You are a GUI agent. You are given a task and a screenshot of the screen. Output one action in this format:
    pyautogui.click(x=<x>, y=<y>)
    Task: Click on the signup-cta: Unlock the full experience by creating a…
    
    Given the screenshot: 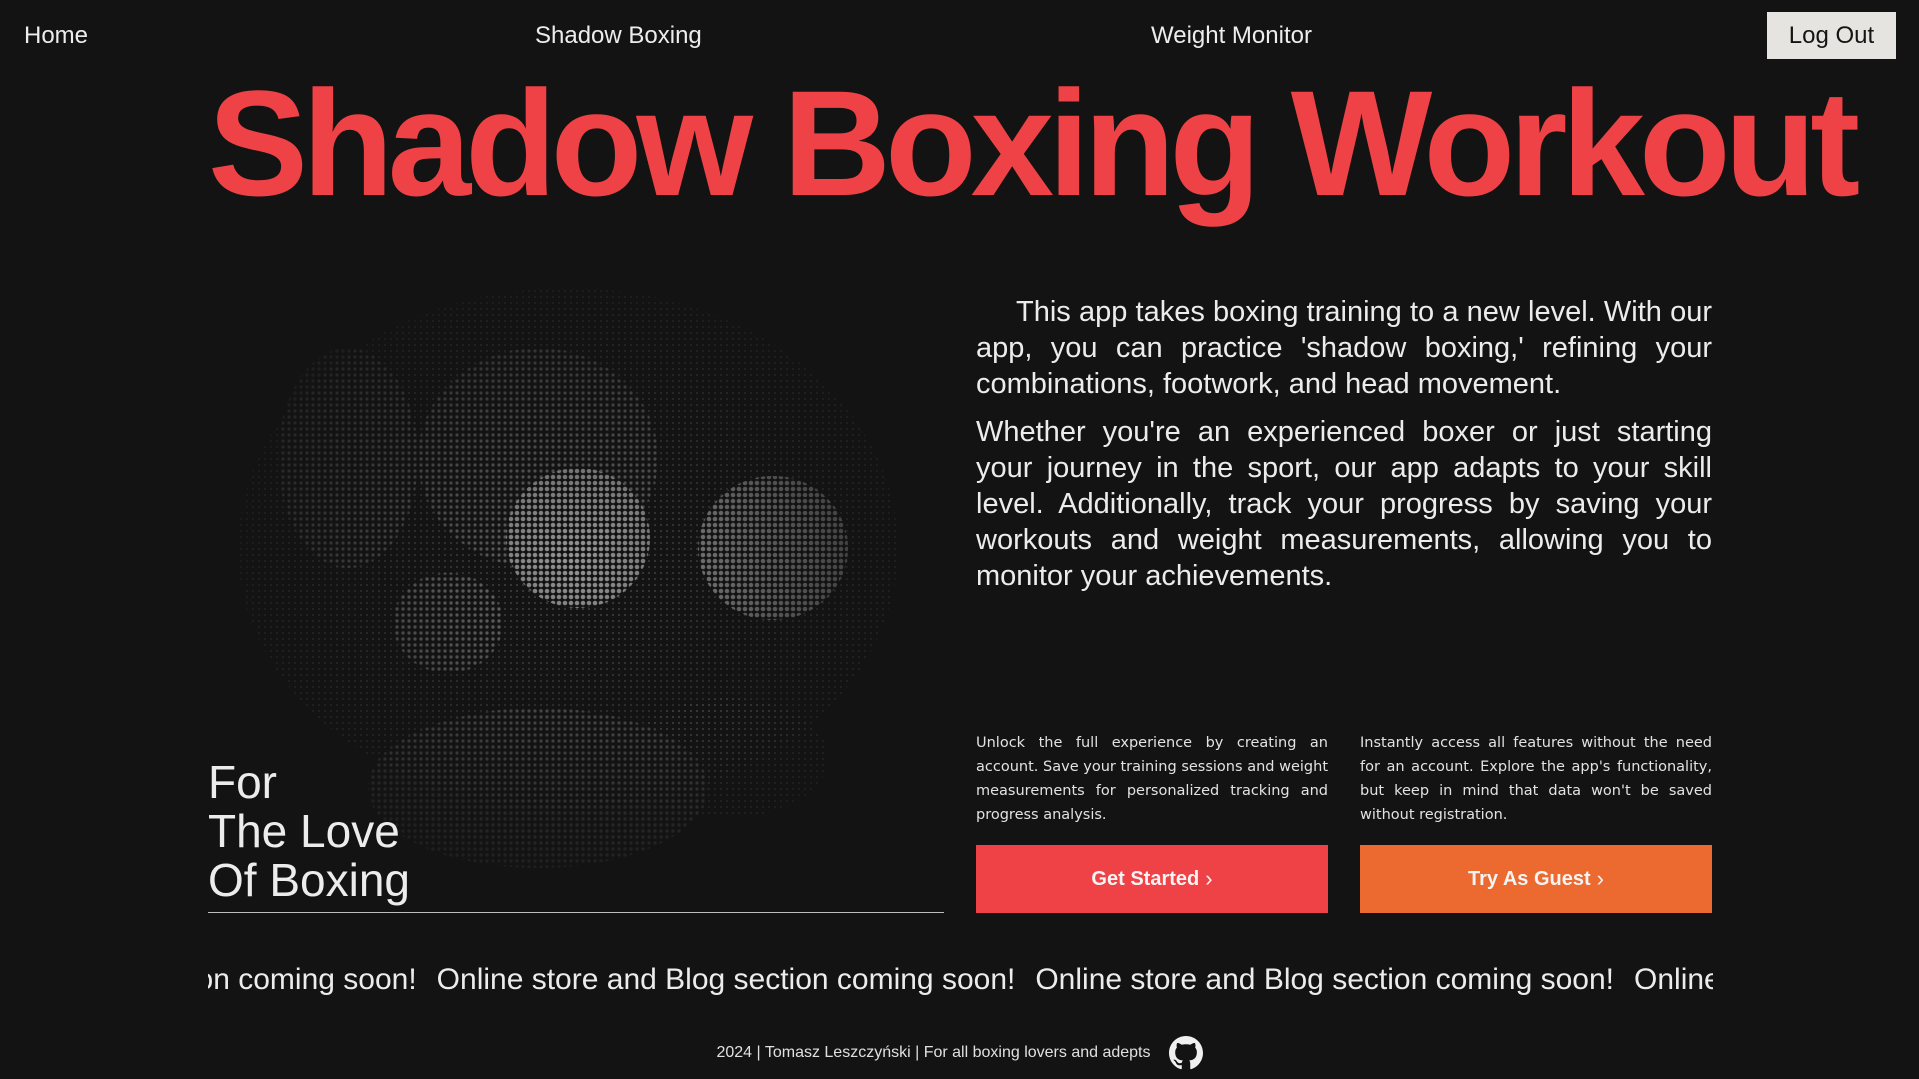 What is the action you would take?
    pyautogui.click(x=1152, y=822)
    